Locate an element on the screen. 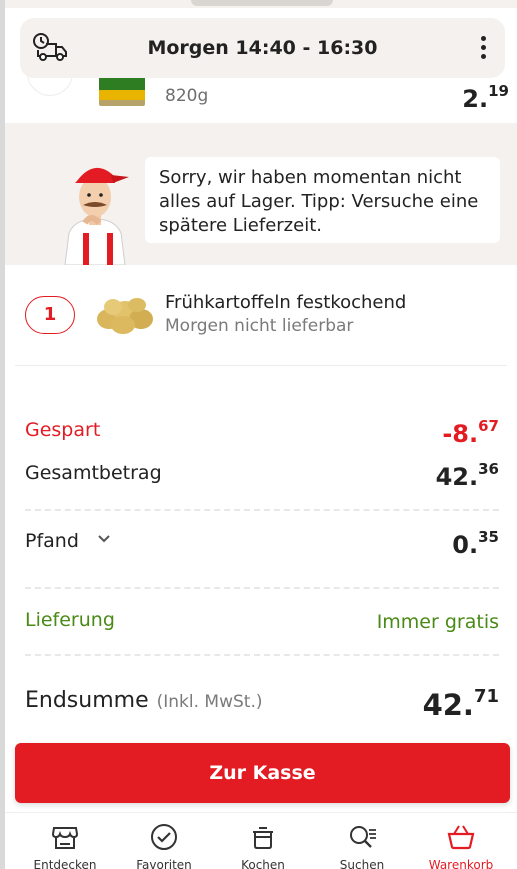 The image size is (517, 869). nav-item-favoriten: Favoriten is located at coordinates (164, 841).